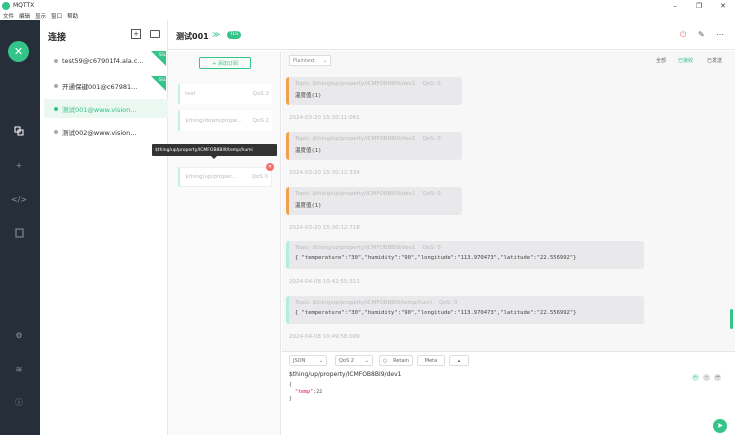 The image size is (735, 435). What do you see at coordinates (291, 399) in the screenshot?
I see `payload-brace-close: }` at bounding box center [291, 399].